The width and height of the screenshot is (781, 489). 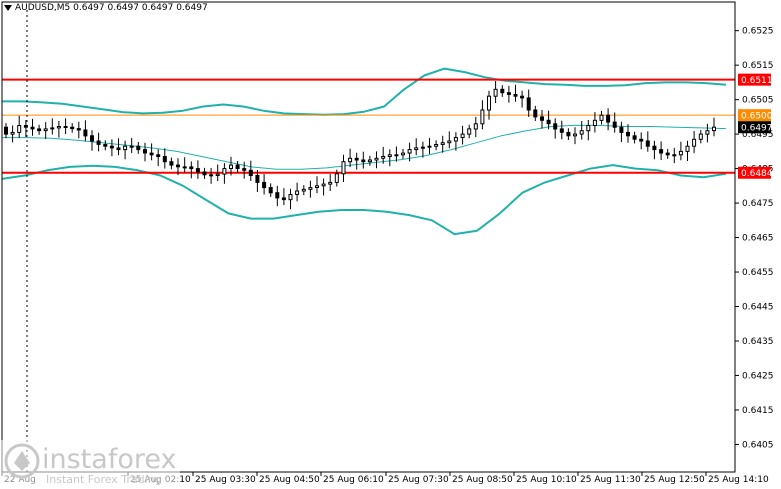 What do you see at coordinates (757, 81) in the screenshot?
I see `level-price-tag-label: 0.6511` at bounding box center [757, 81].